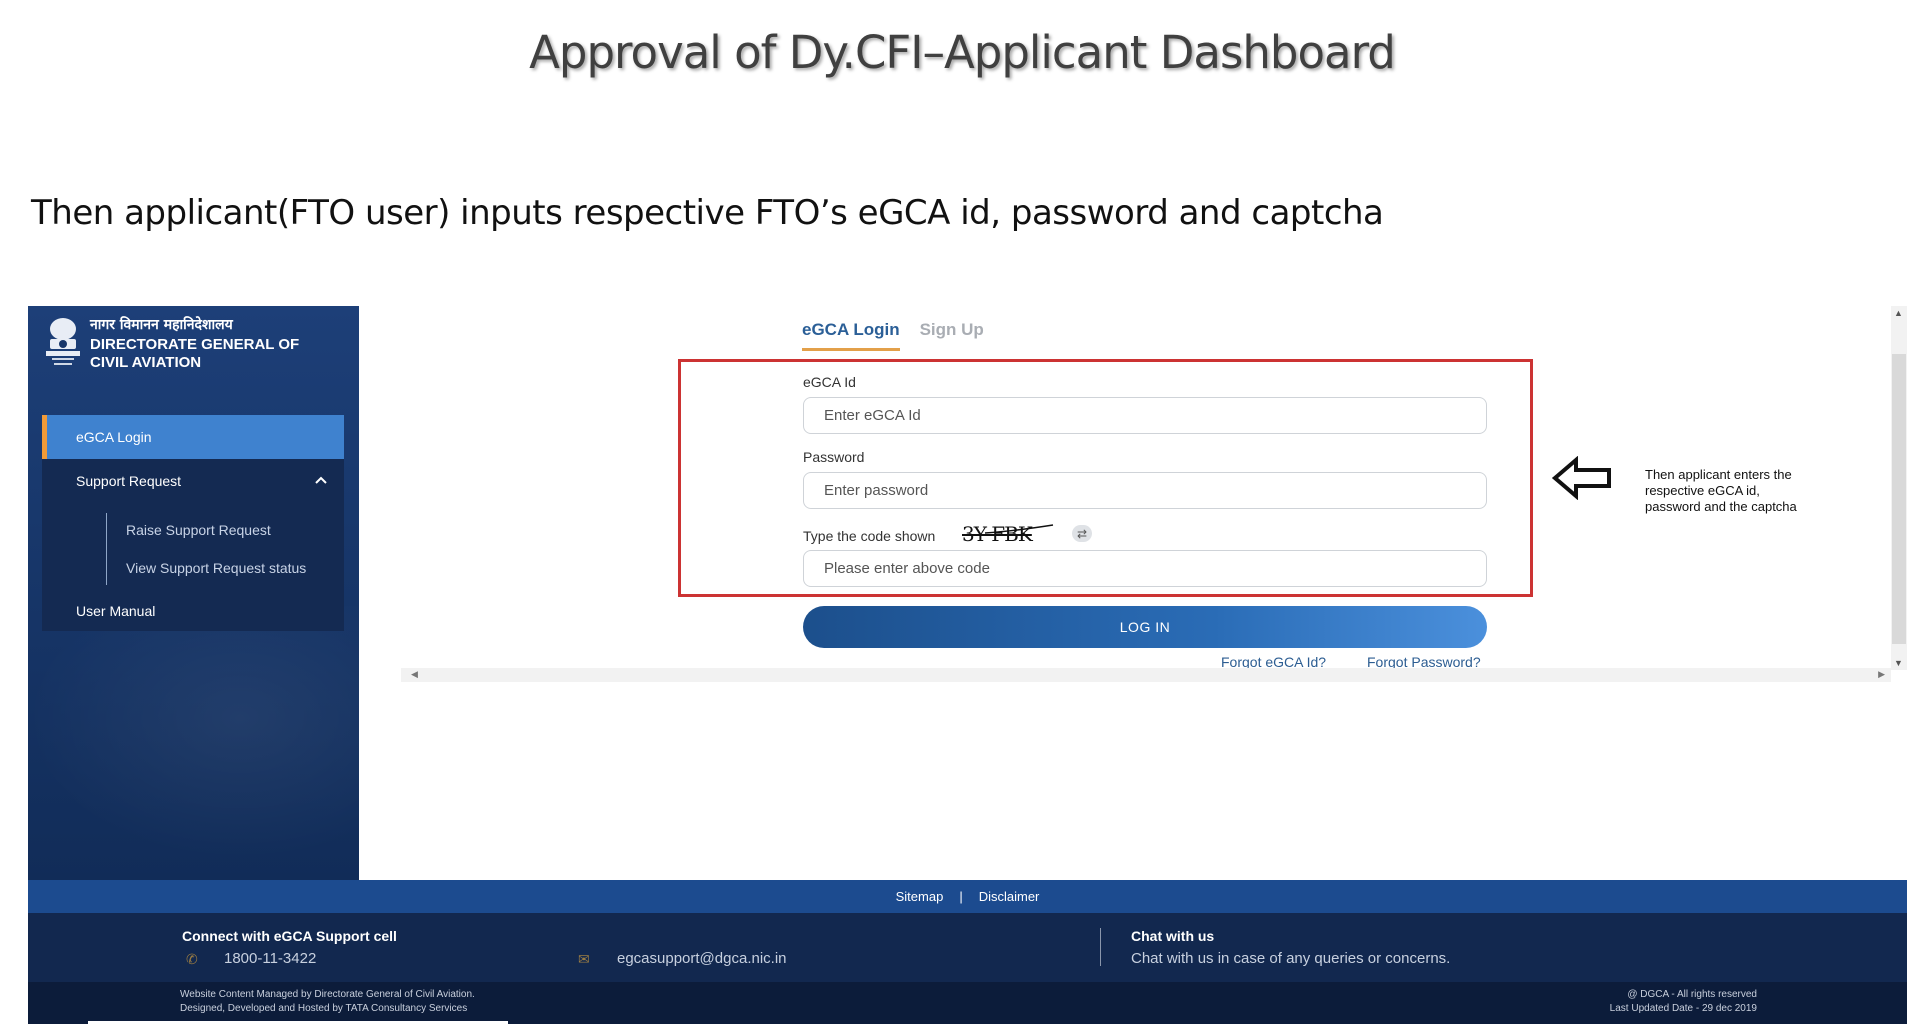 Image resolution: width=1924 pixels, height=1033 pixels. Describe the element at coordinates (1899, 499) in the screenshot. I see `scrollbar-thumb` at that location.